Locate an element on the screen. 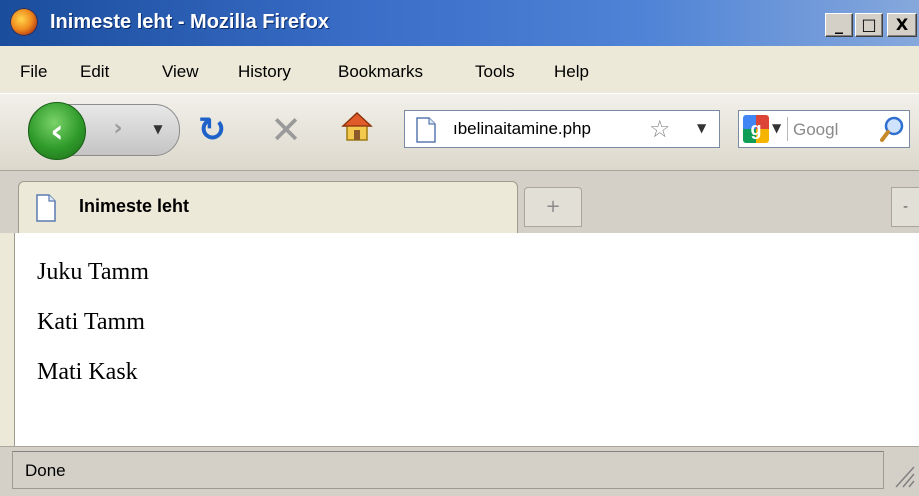 This screenshot has width=919, height=496. home-button is located at coordinates (357, 128).